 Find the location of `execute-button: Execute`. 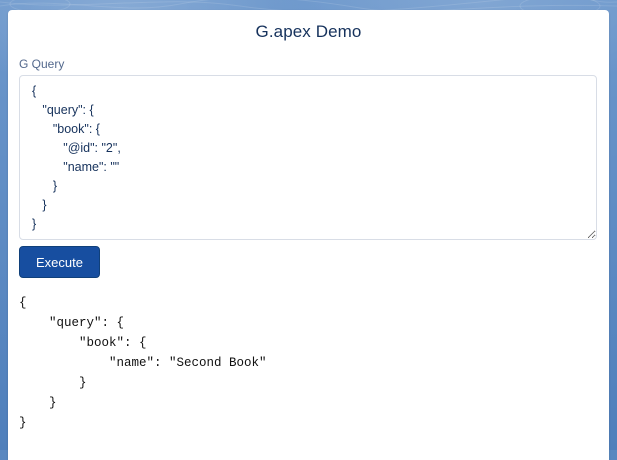

execute-button: Execute is located at coordinates (59, 262).